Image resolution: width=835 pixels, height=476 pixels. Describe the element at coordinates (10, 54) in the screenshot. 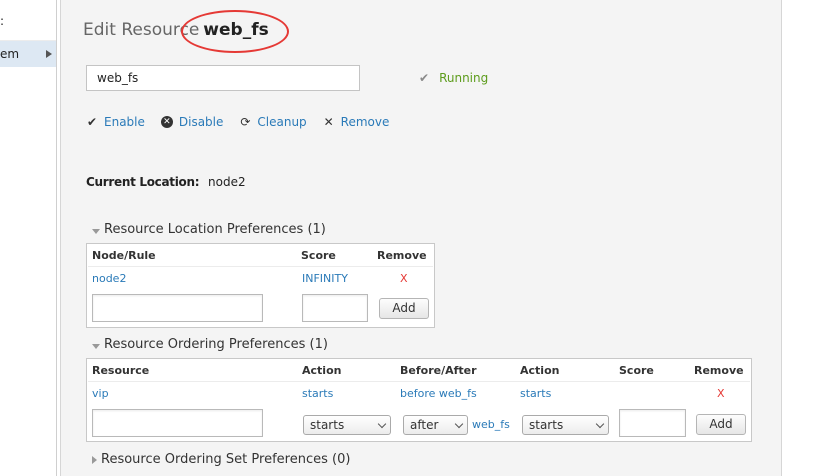

I see `sidebar-item-label: em` at that location.